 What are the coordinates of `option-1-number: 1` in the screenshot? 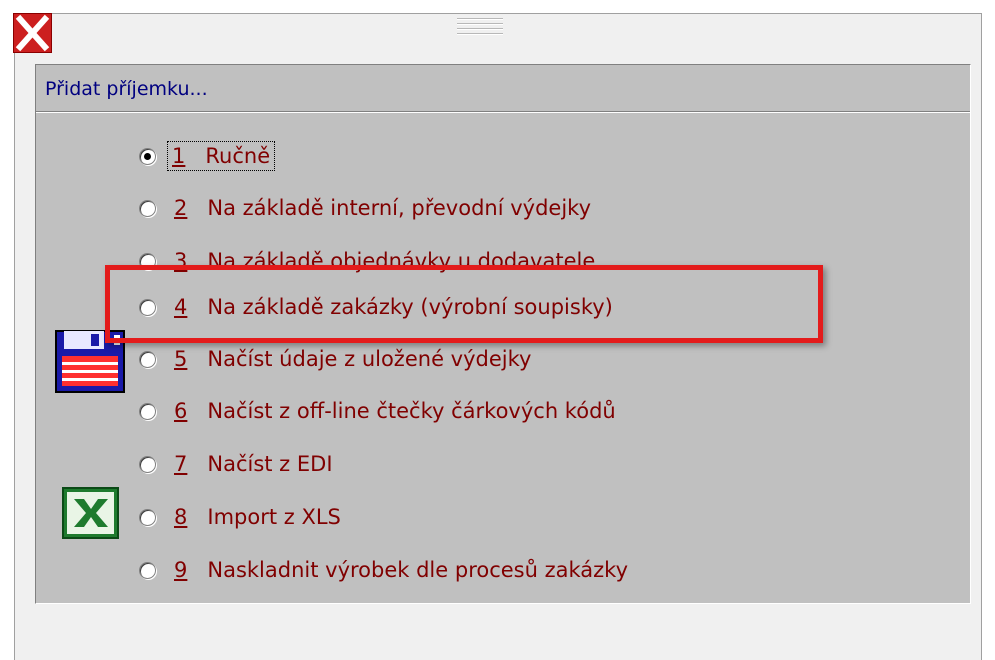 It's located at (179, 156).